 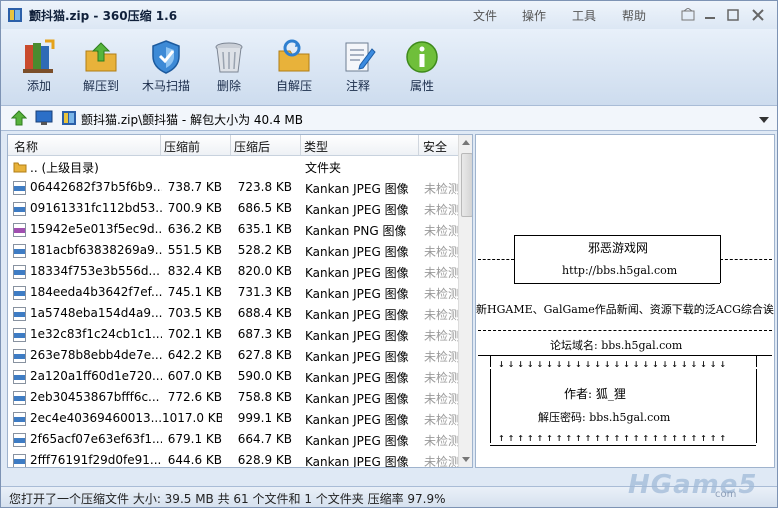 What do you see at coordinates (485, 15) in the screenshot?
I see `menu-file: 文件` at bounding box center [485, 15].